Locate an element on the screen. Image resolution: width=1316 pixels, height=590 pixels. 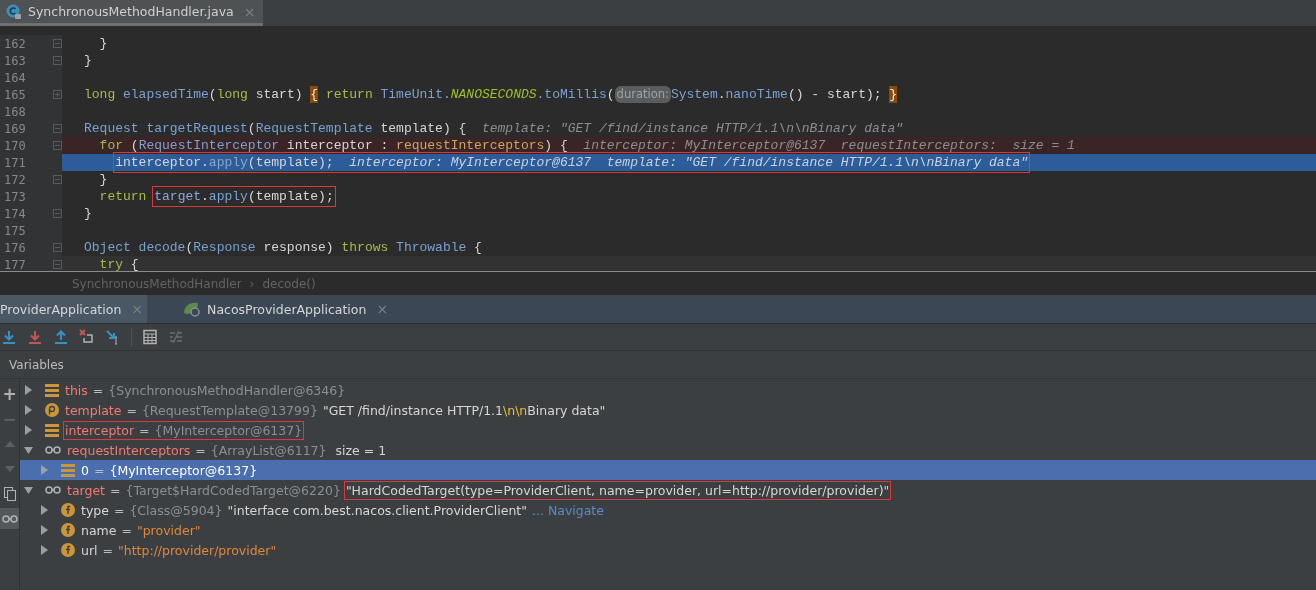
navigate-link: ... Navigate is located at coordinates (568, 510).